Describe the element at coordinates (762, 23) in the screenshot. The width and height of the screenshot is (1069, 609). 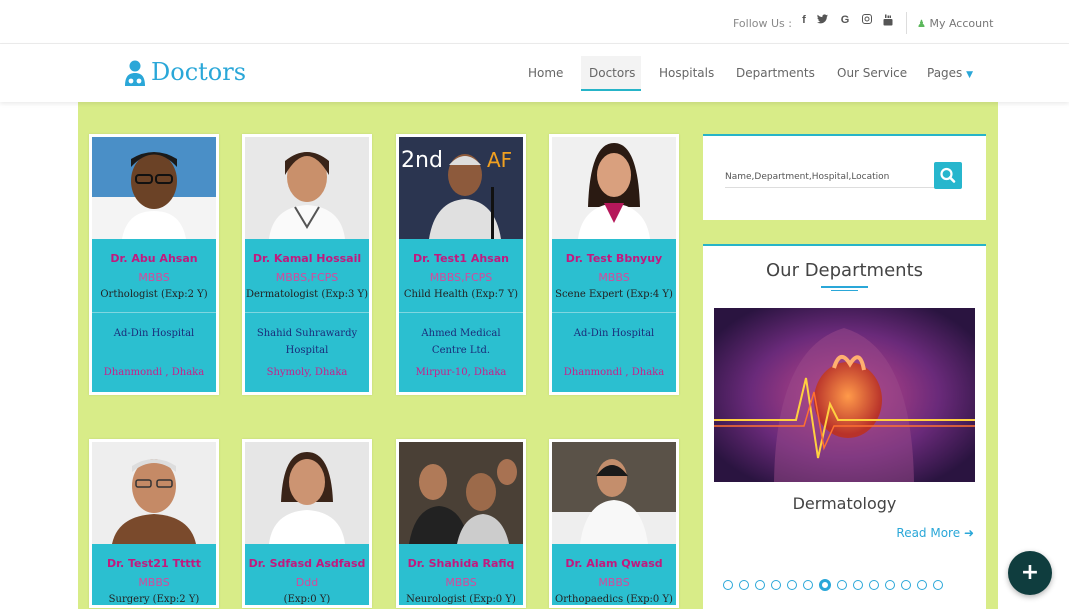
I see `follow-us-label: Follow Us :` at that location.